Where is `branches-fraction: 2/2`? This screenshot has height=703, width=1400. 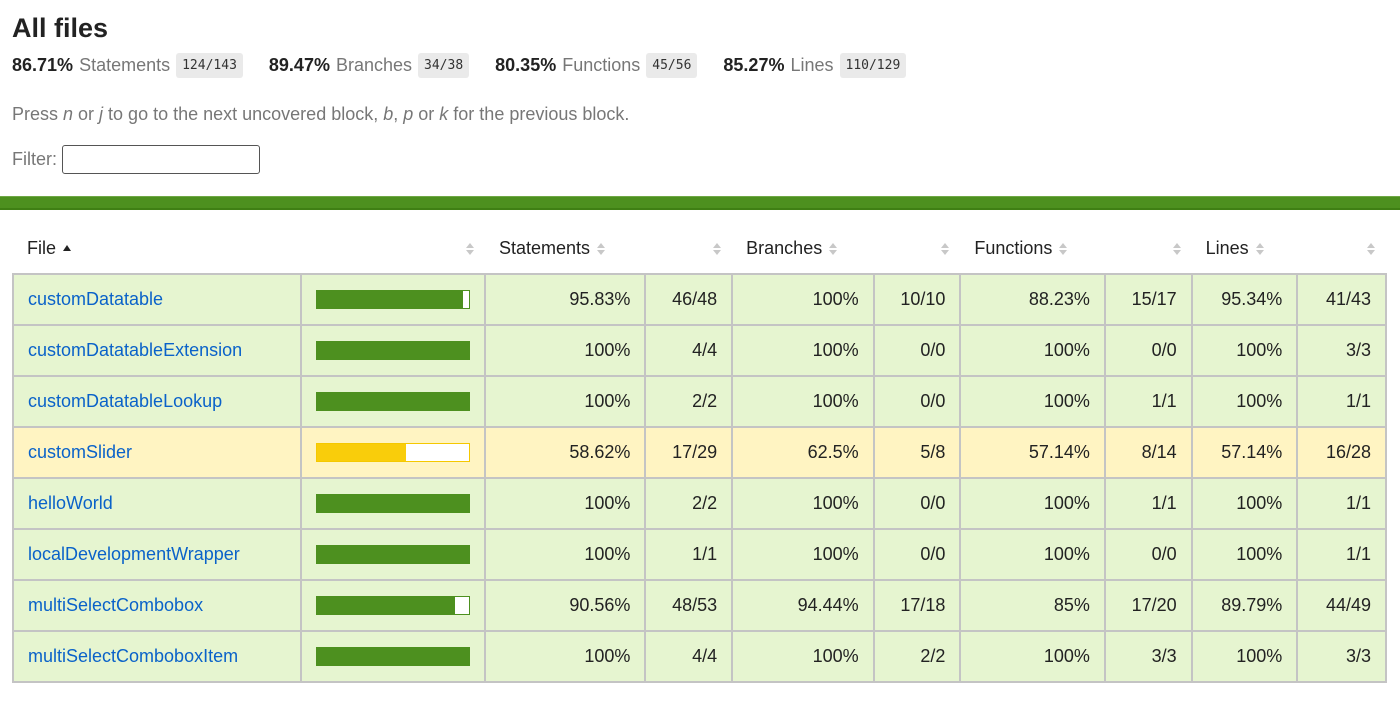 branches-fraction: 2/2 is located at coordinates (917, 656).